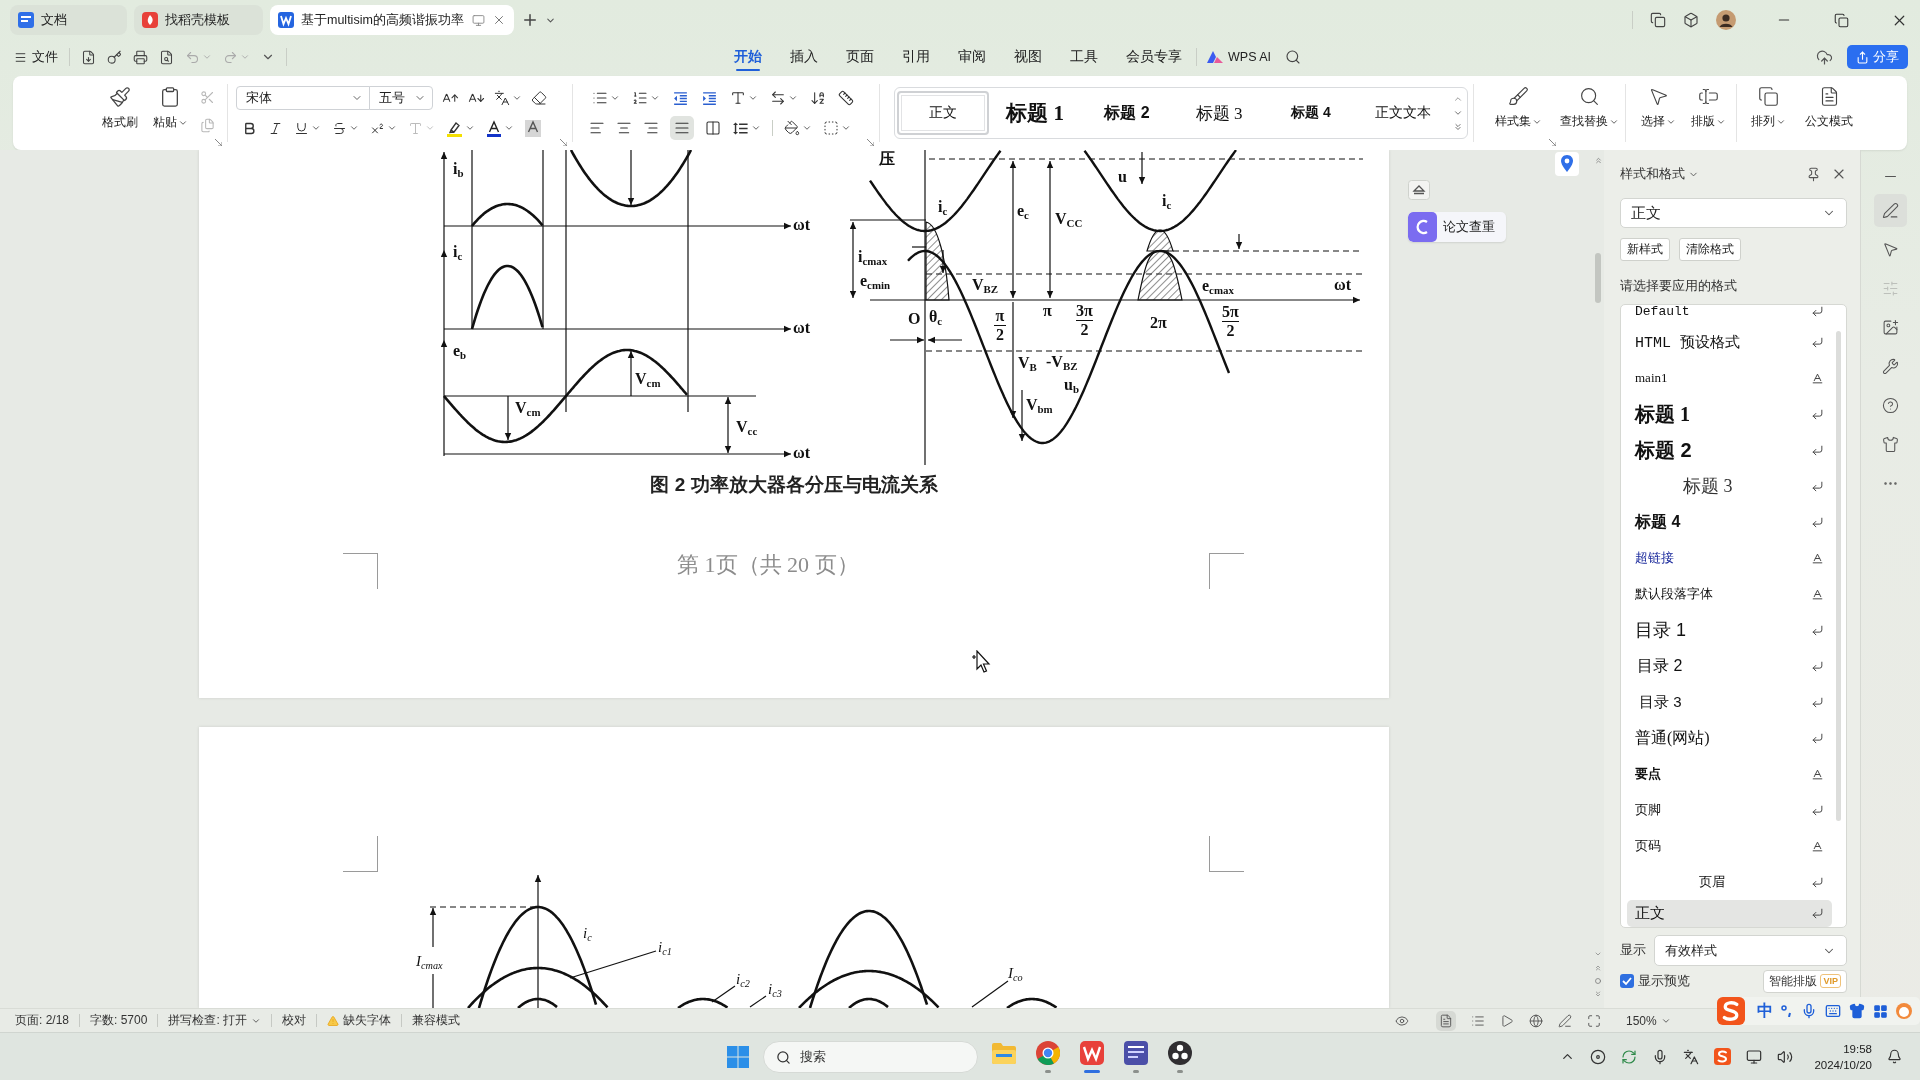  Describe the element at coordinates (1729, 630) in the screenshot. I see `style-list-item: 目录 1` at that location.